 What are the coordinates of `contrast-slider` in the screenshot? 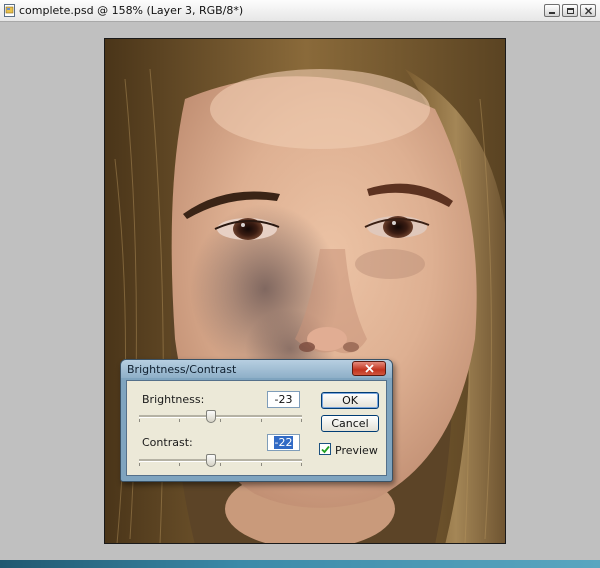 It's located at (220, 461).